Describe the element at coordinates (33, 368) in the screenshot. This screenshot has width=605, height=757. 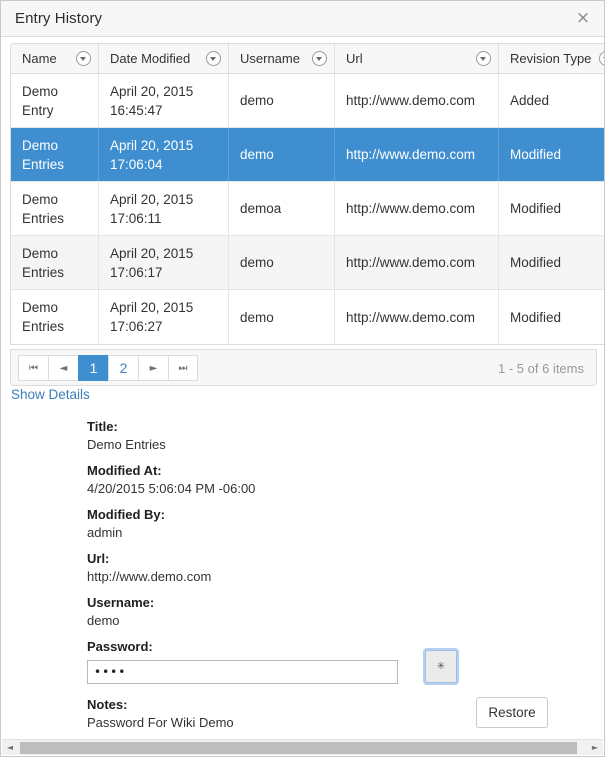
I see `pager-first-button: ⏮` at that location.